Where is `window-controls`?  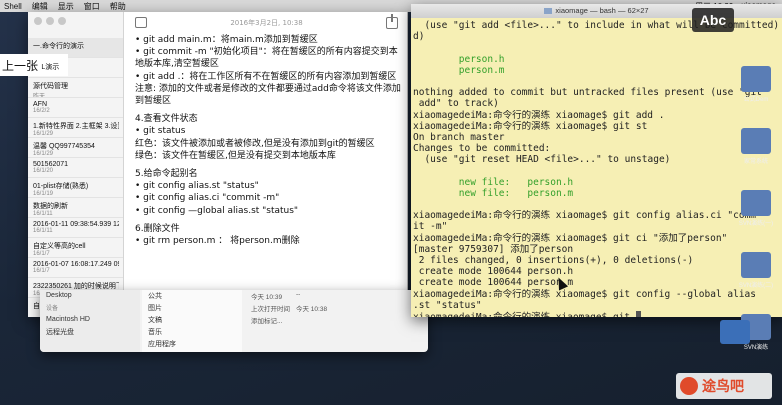
window-controls is located at coordinates (50, 21).